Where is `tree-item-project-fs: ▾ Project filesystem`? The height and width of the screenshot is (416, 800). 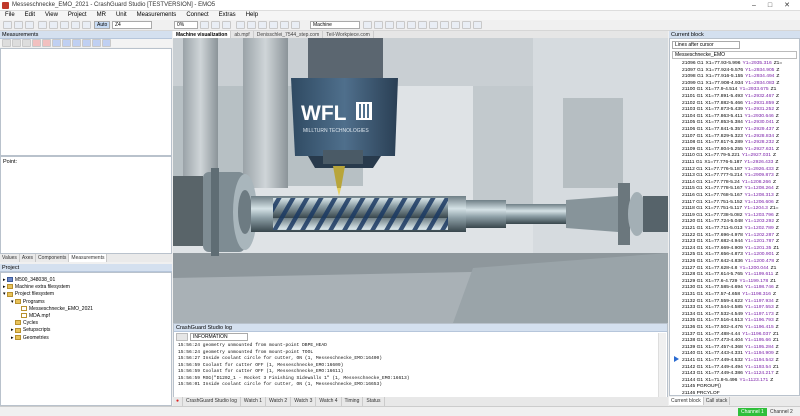
tree-item-project-fs: ▾ Project filesystem is located at coordinates (48, 294).